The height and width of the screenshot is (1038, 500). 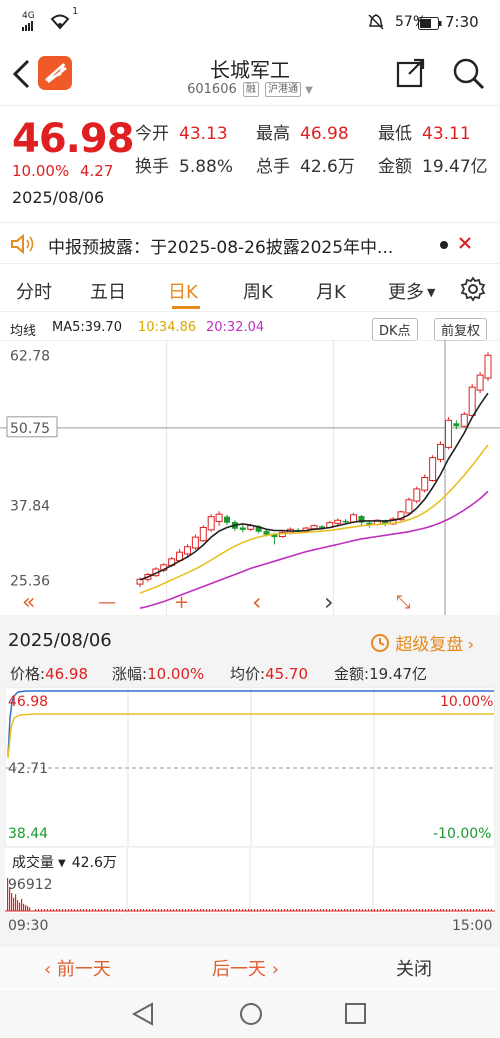 I want to click on notification-count: 1, so click(x=75, y=11).